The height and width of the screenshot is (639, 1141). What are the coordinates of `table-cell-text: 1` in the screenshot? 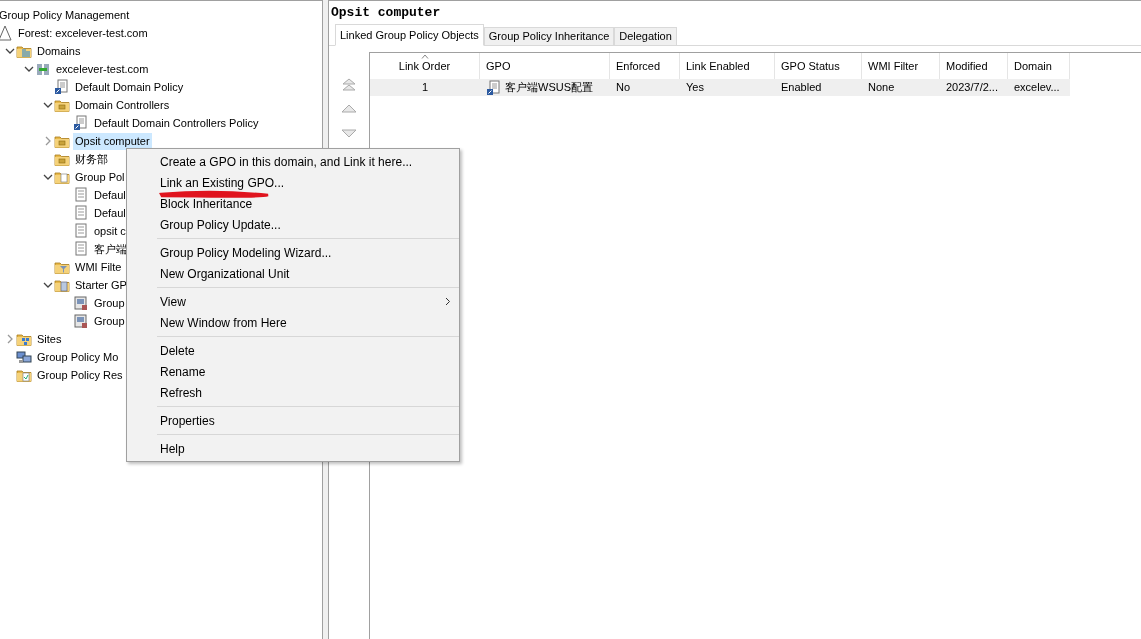 It's located at (425, 88).